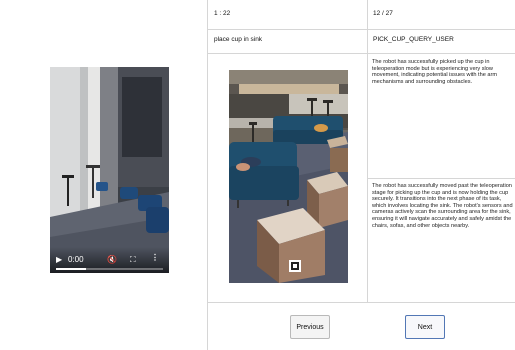 Image resolution: width=515 pixels, height=350 pixels. I want to click on scene-photo, so click(288, 176).